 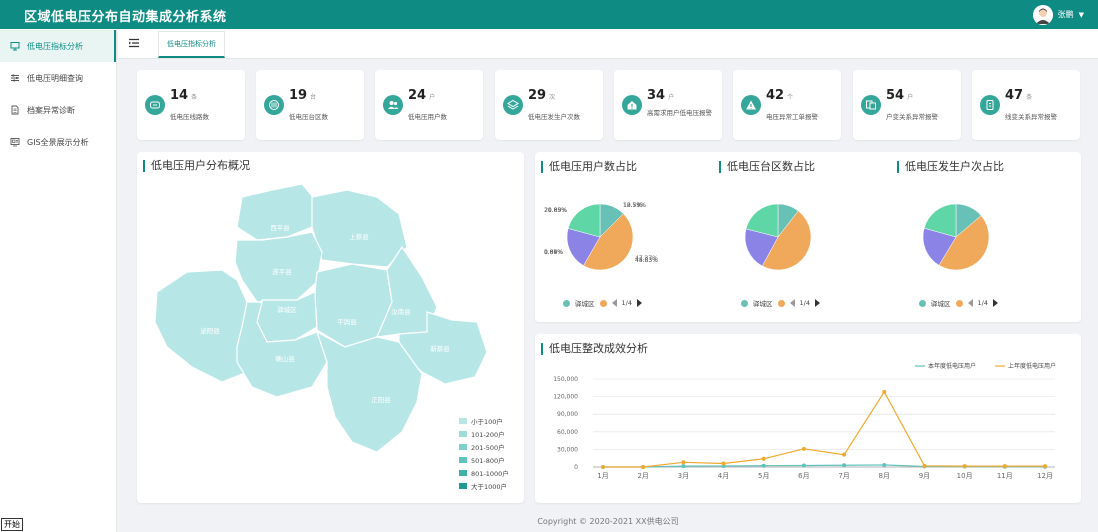 I want to click on pie-label: 0.69%, so click(x=553, y=252).